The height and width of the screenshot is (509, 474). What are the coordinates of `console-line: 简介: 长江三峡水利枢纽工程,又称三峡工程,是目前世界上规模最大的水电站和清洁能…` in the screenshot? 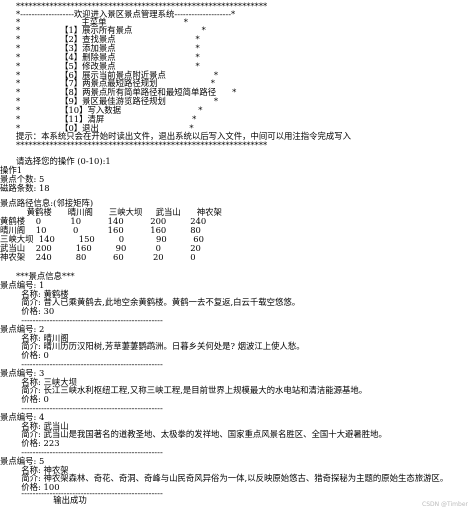 It's located at (184, 390).